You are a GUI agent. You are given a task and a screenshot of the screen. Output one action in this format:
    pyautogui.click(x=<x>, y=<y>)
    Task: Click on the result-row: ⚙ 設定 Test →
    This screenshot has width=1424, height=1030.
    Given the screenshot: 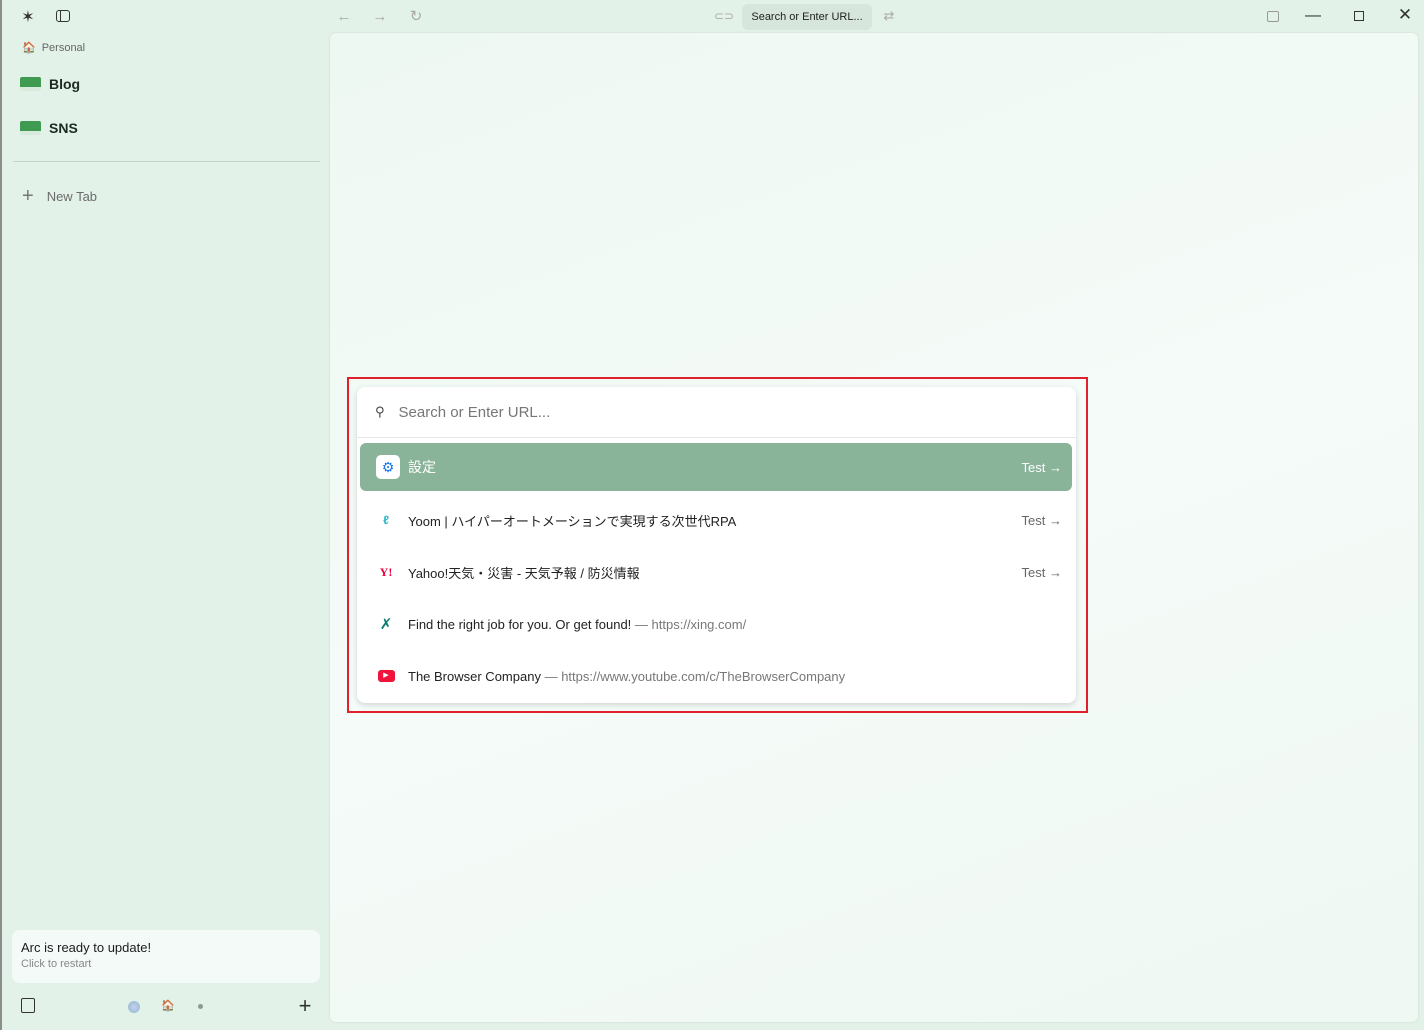 What is the action you would take?
    pyautogui.click(x=716, y=467)
    